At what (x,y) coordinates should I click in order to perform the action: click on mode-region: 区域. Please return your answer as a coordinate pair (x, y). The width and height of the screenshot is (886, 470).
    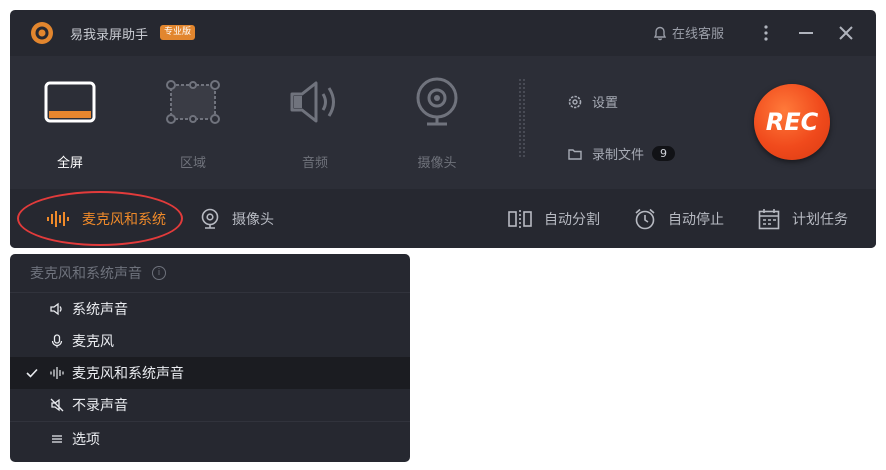
    Looking at the image, I should click on (193, 120).